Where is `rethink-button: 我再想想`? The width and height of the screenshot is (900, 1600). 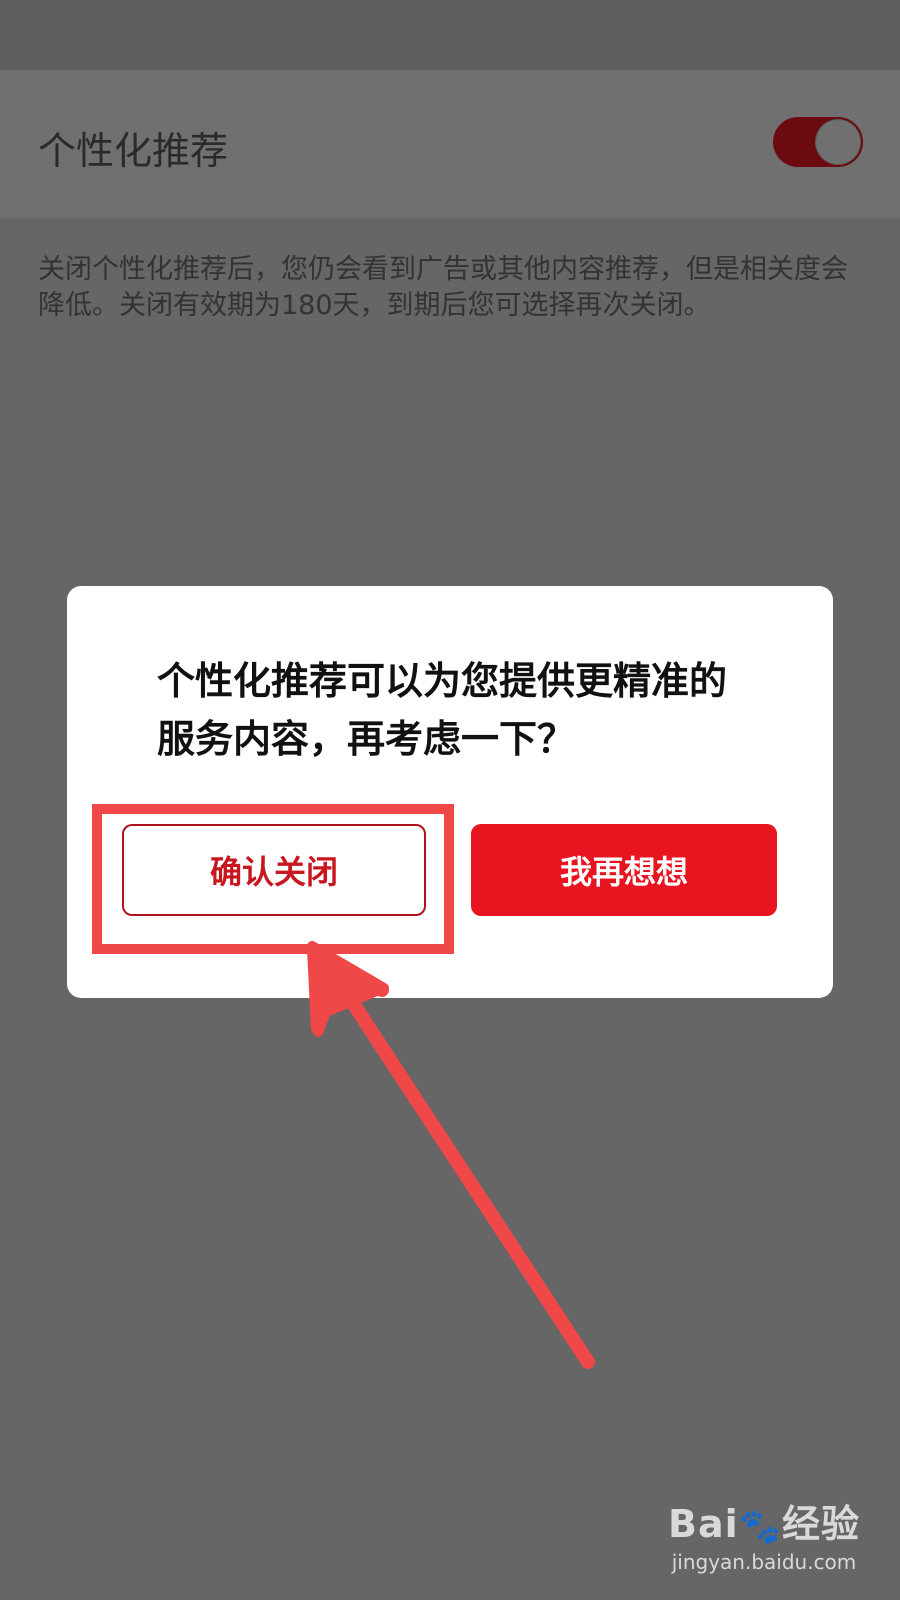 rethink-button: 我再想想 is located at coordinates (624, 870).